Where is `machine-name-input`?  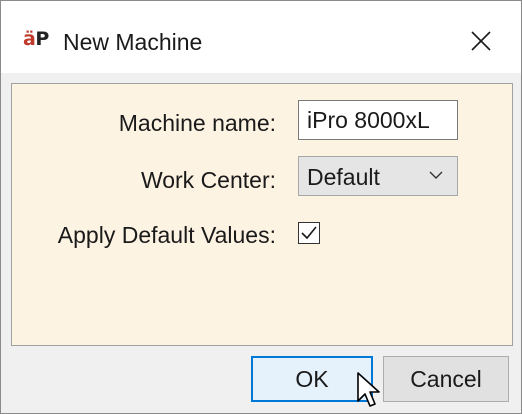
machine-name-input is located at coordinates (378, 120).